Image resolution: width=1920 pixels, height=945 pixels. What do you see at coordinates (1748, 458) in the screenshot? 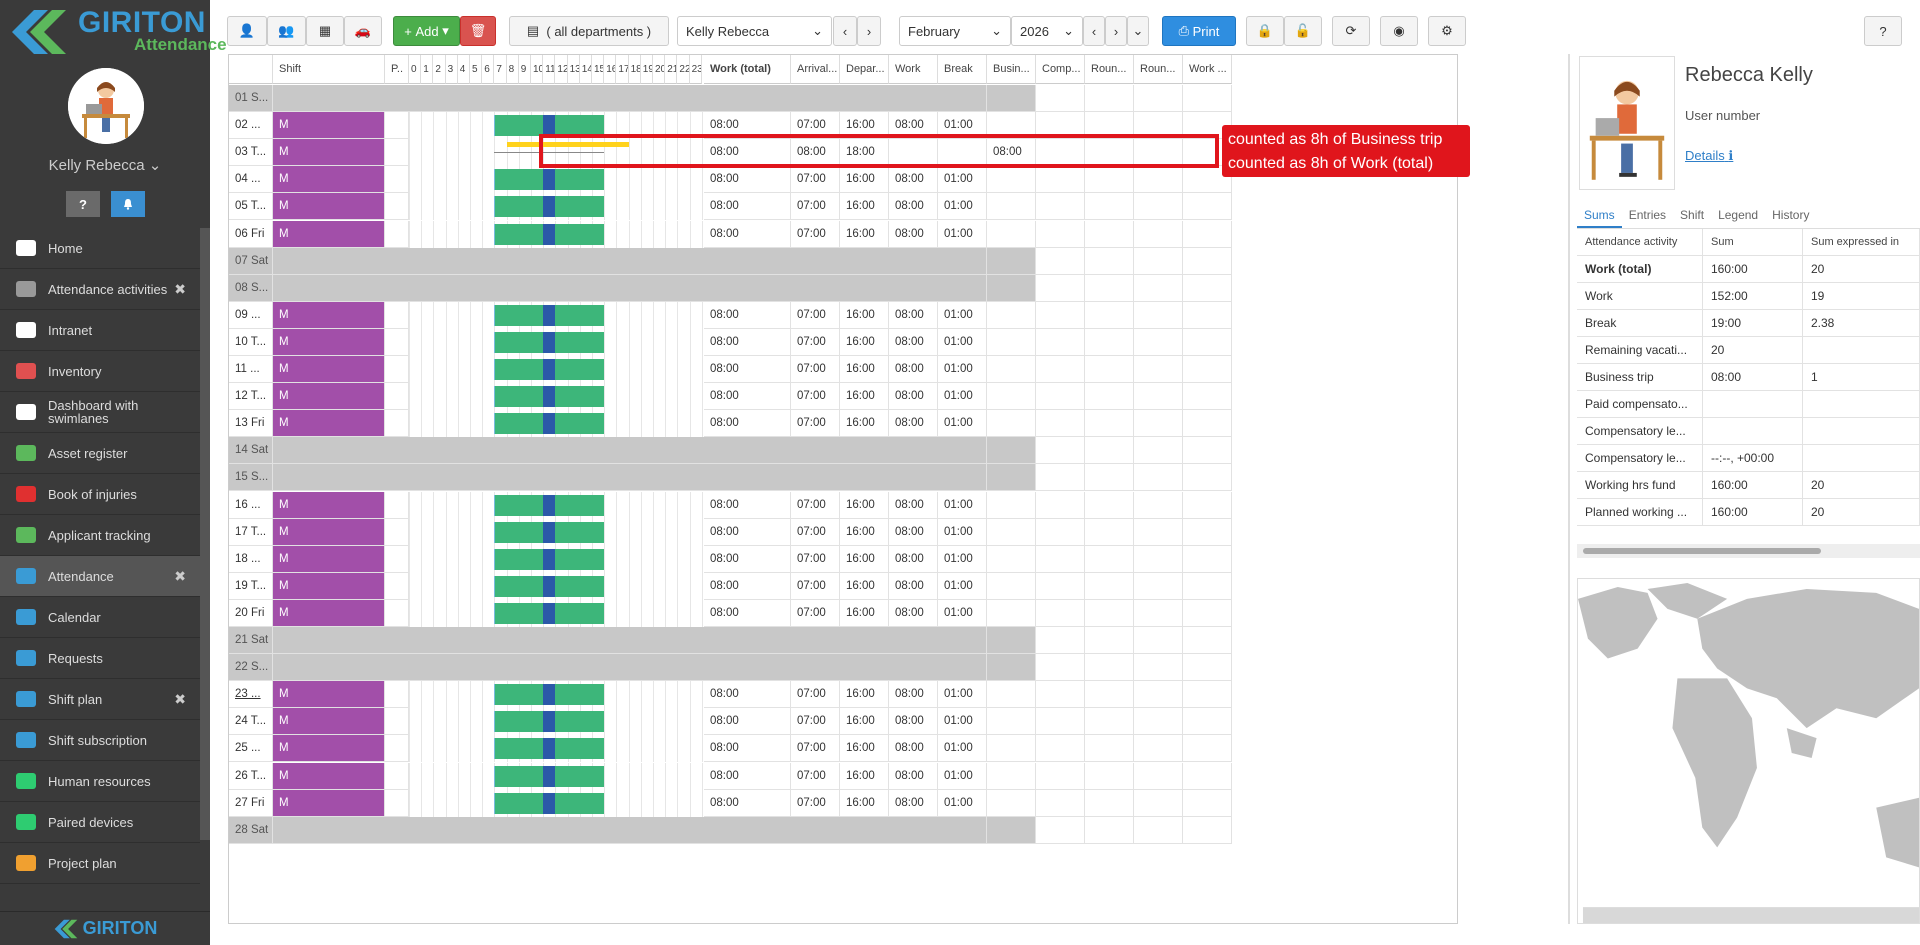
I see `sums-row: Compensatory le... --:--, +00:00` at bounding box center [1748, 458].